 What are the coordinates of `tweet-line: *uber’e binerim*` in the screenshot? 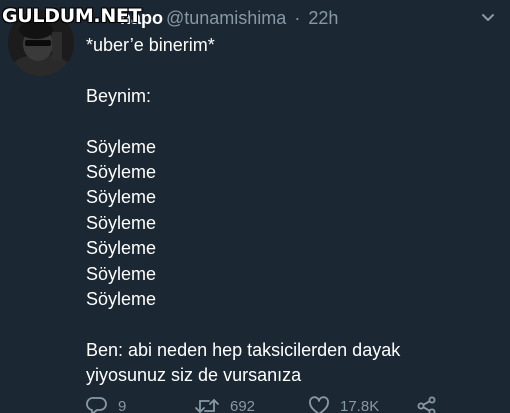 It's located at (150, 45).